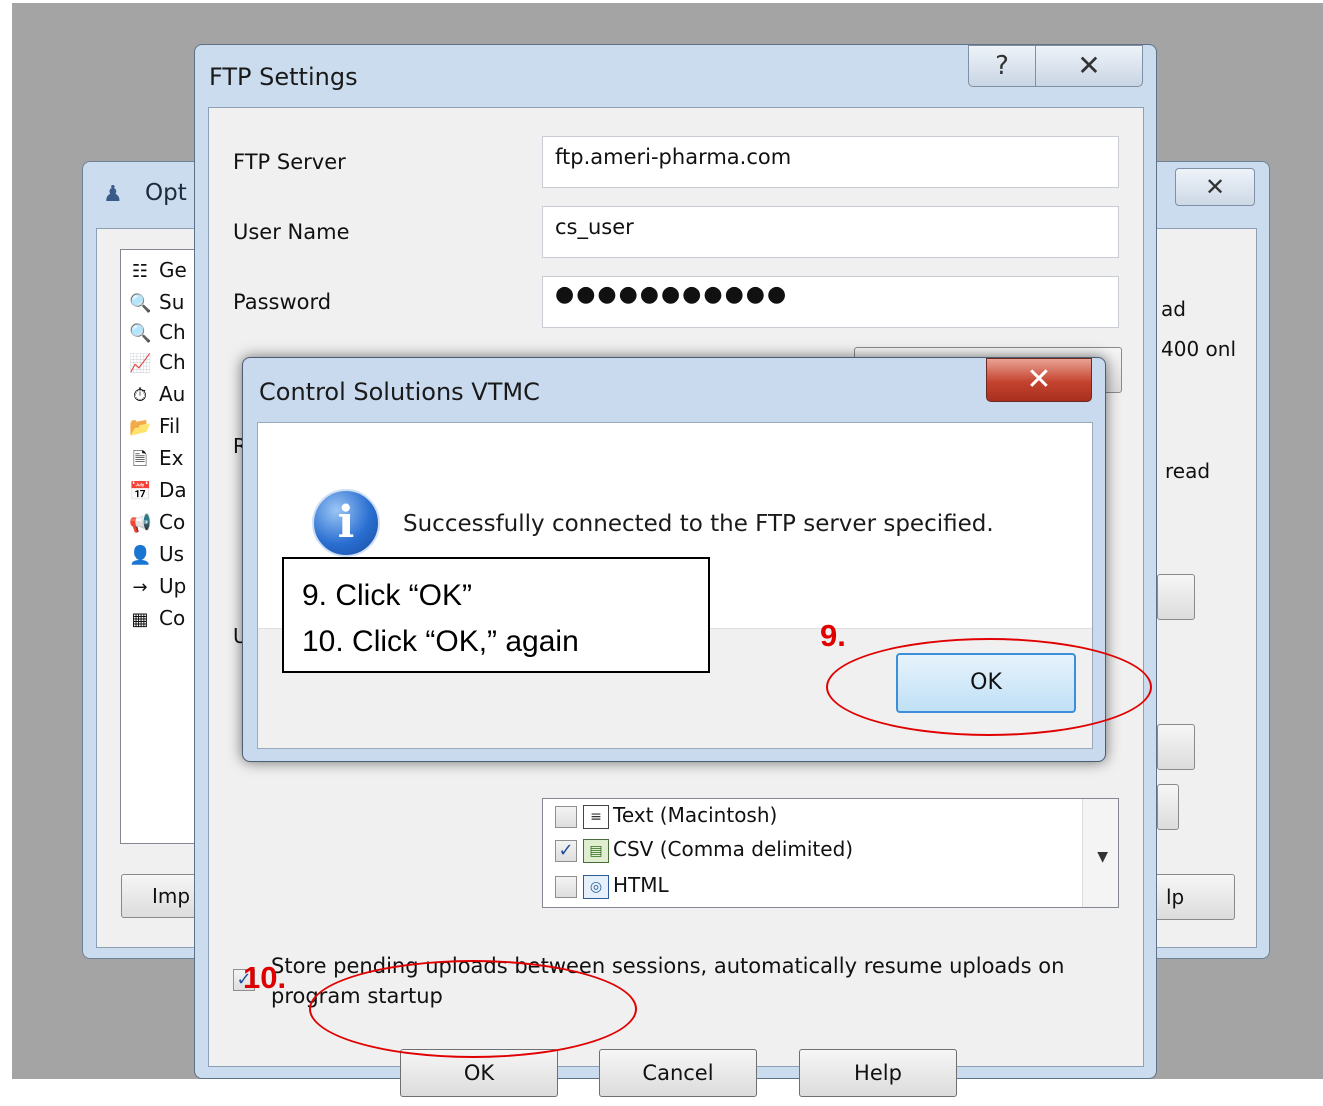 This screenshot has width=1323, height=1106. Describe the element at coordinates (140, 363) in the screenshot. I see `chart-line-icon: 📈` at that location.